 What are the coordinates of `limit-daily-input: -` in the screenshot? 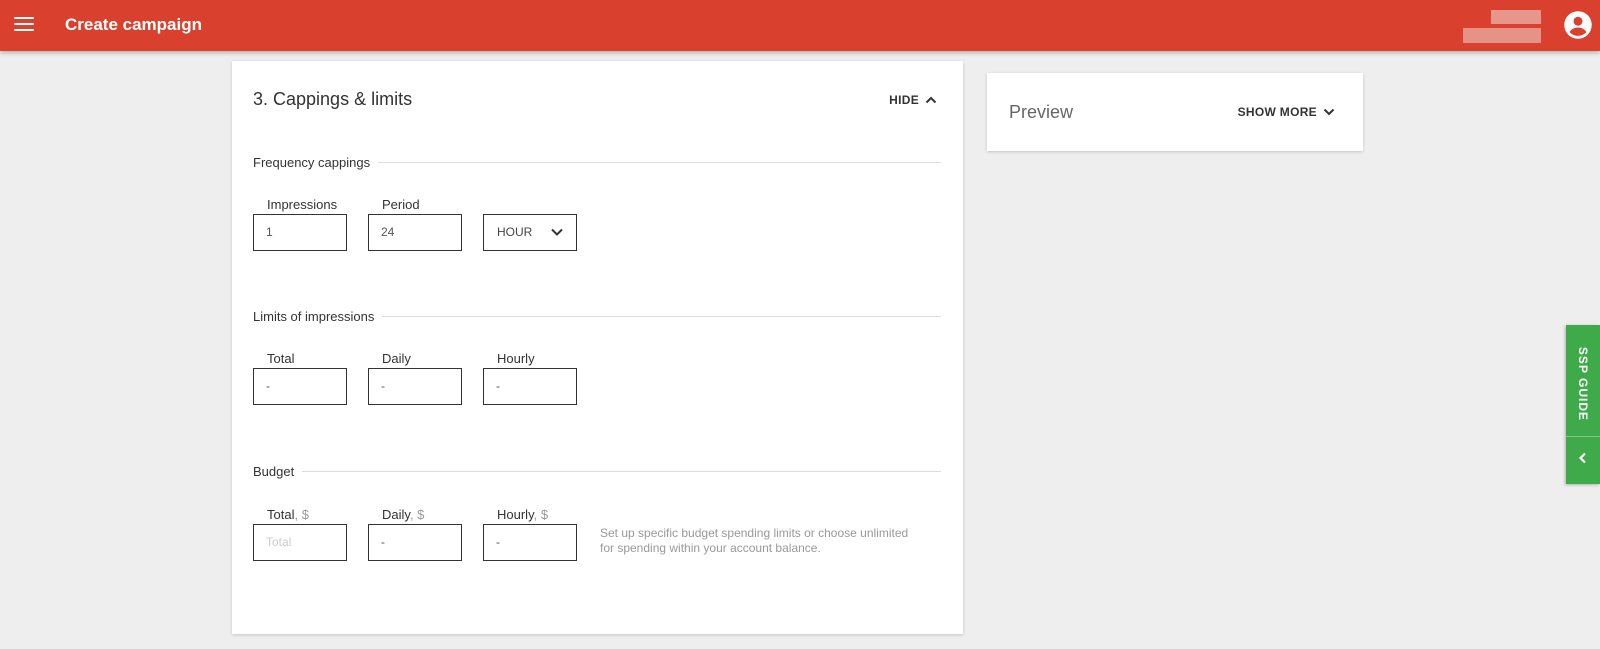 It's located at (415, 386).